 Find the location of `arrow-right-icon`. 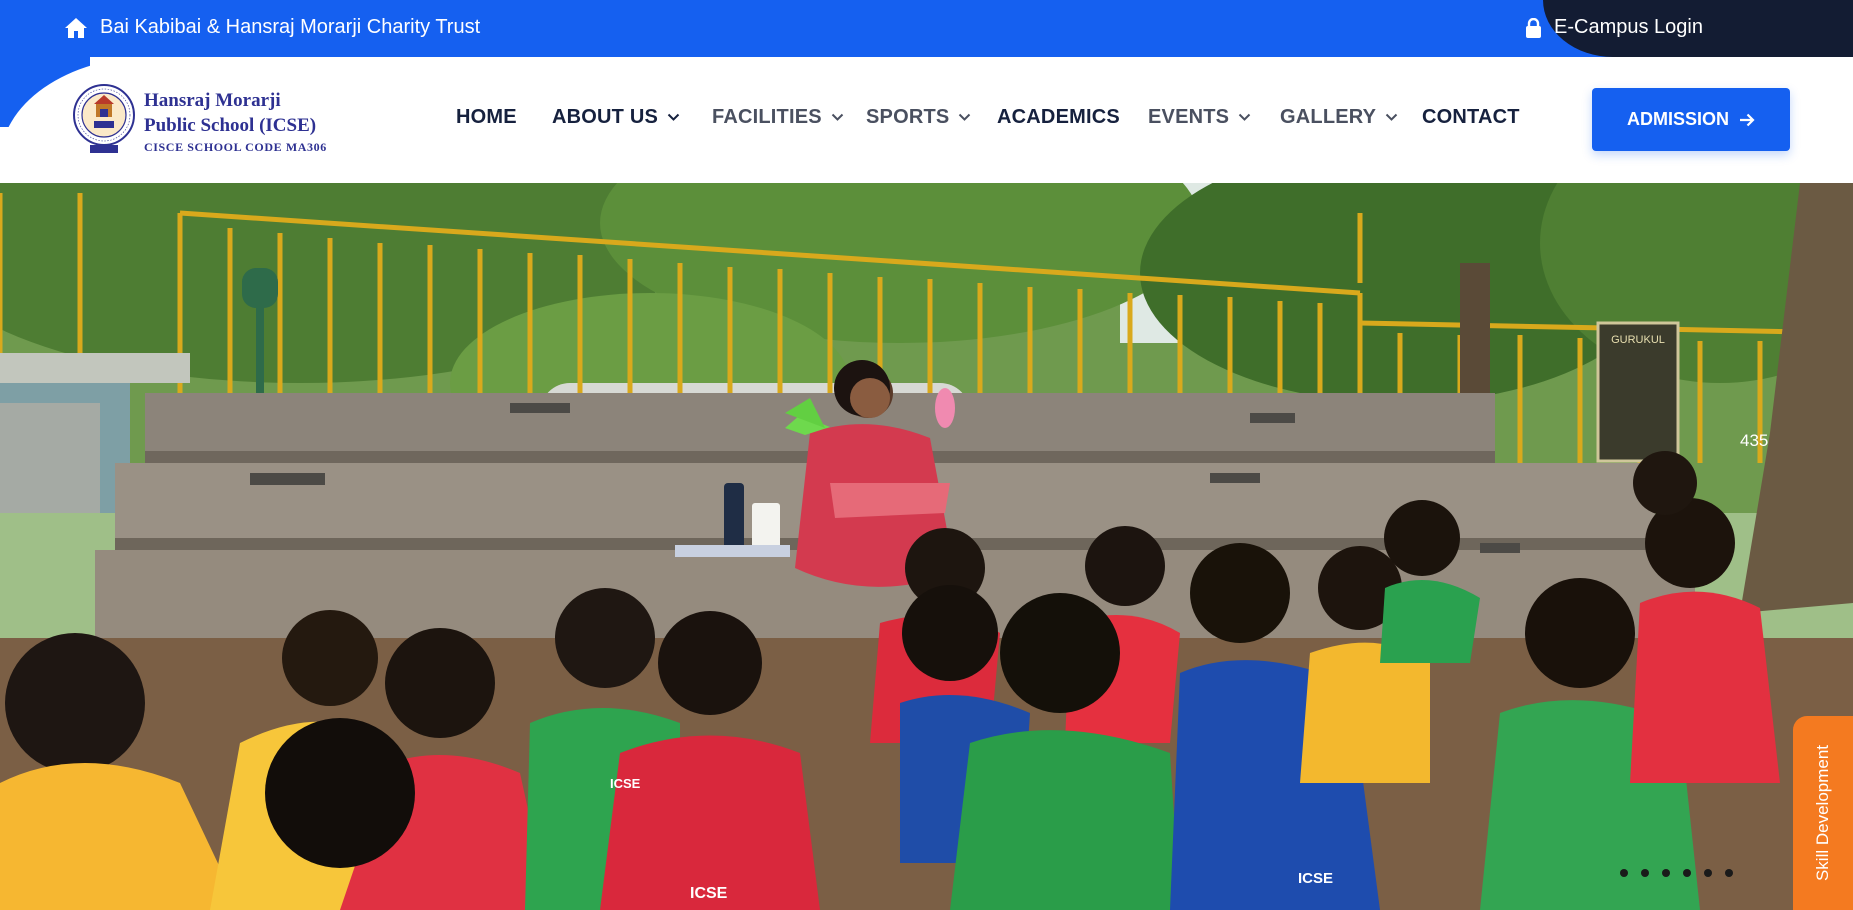

arrow-right-icon is located at coordinates (1747, 119).